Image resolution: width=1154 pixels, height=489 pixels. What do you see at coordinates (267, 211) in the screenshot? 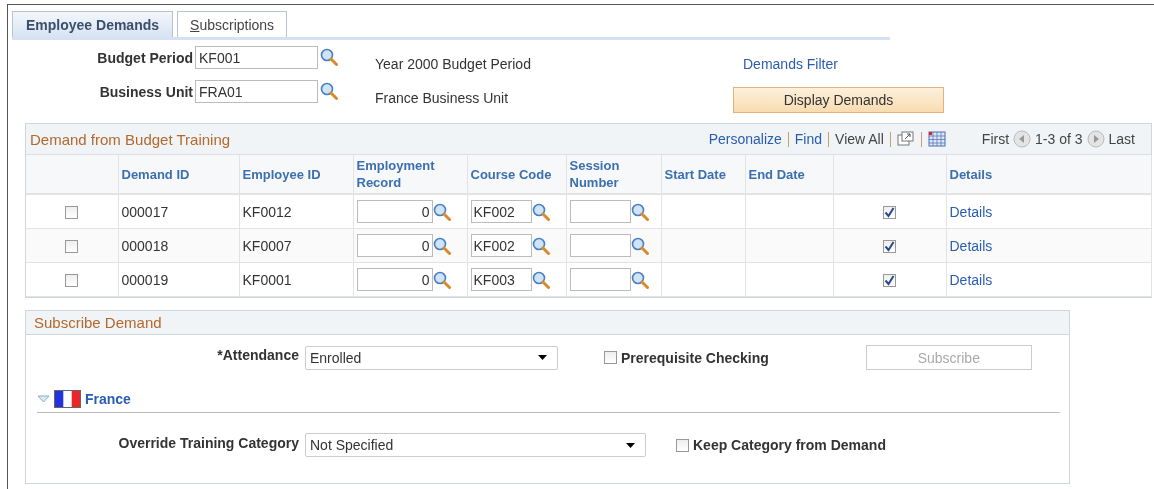
I see `table-cell: KF0012` at bounding box center [267, 211].